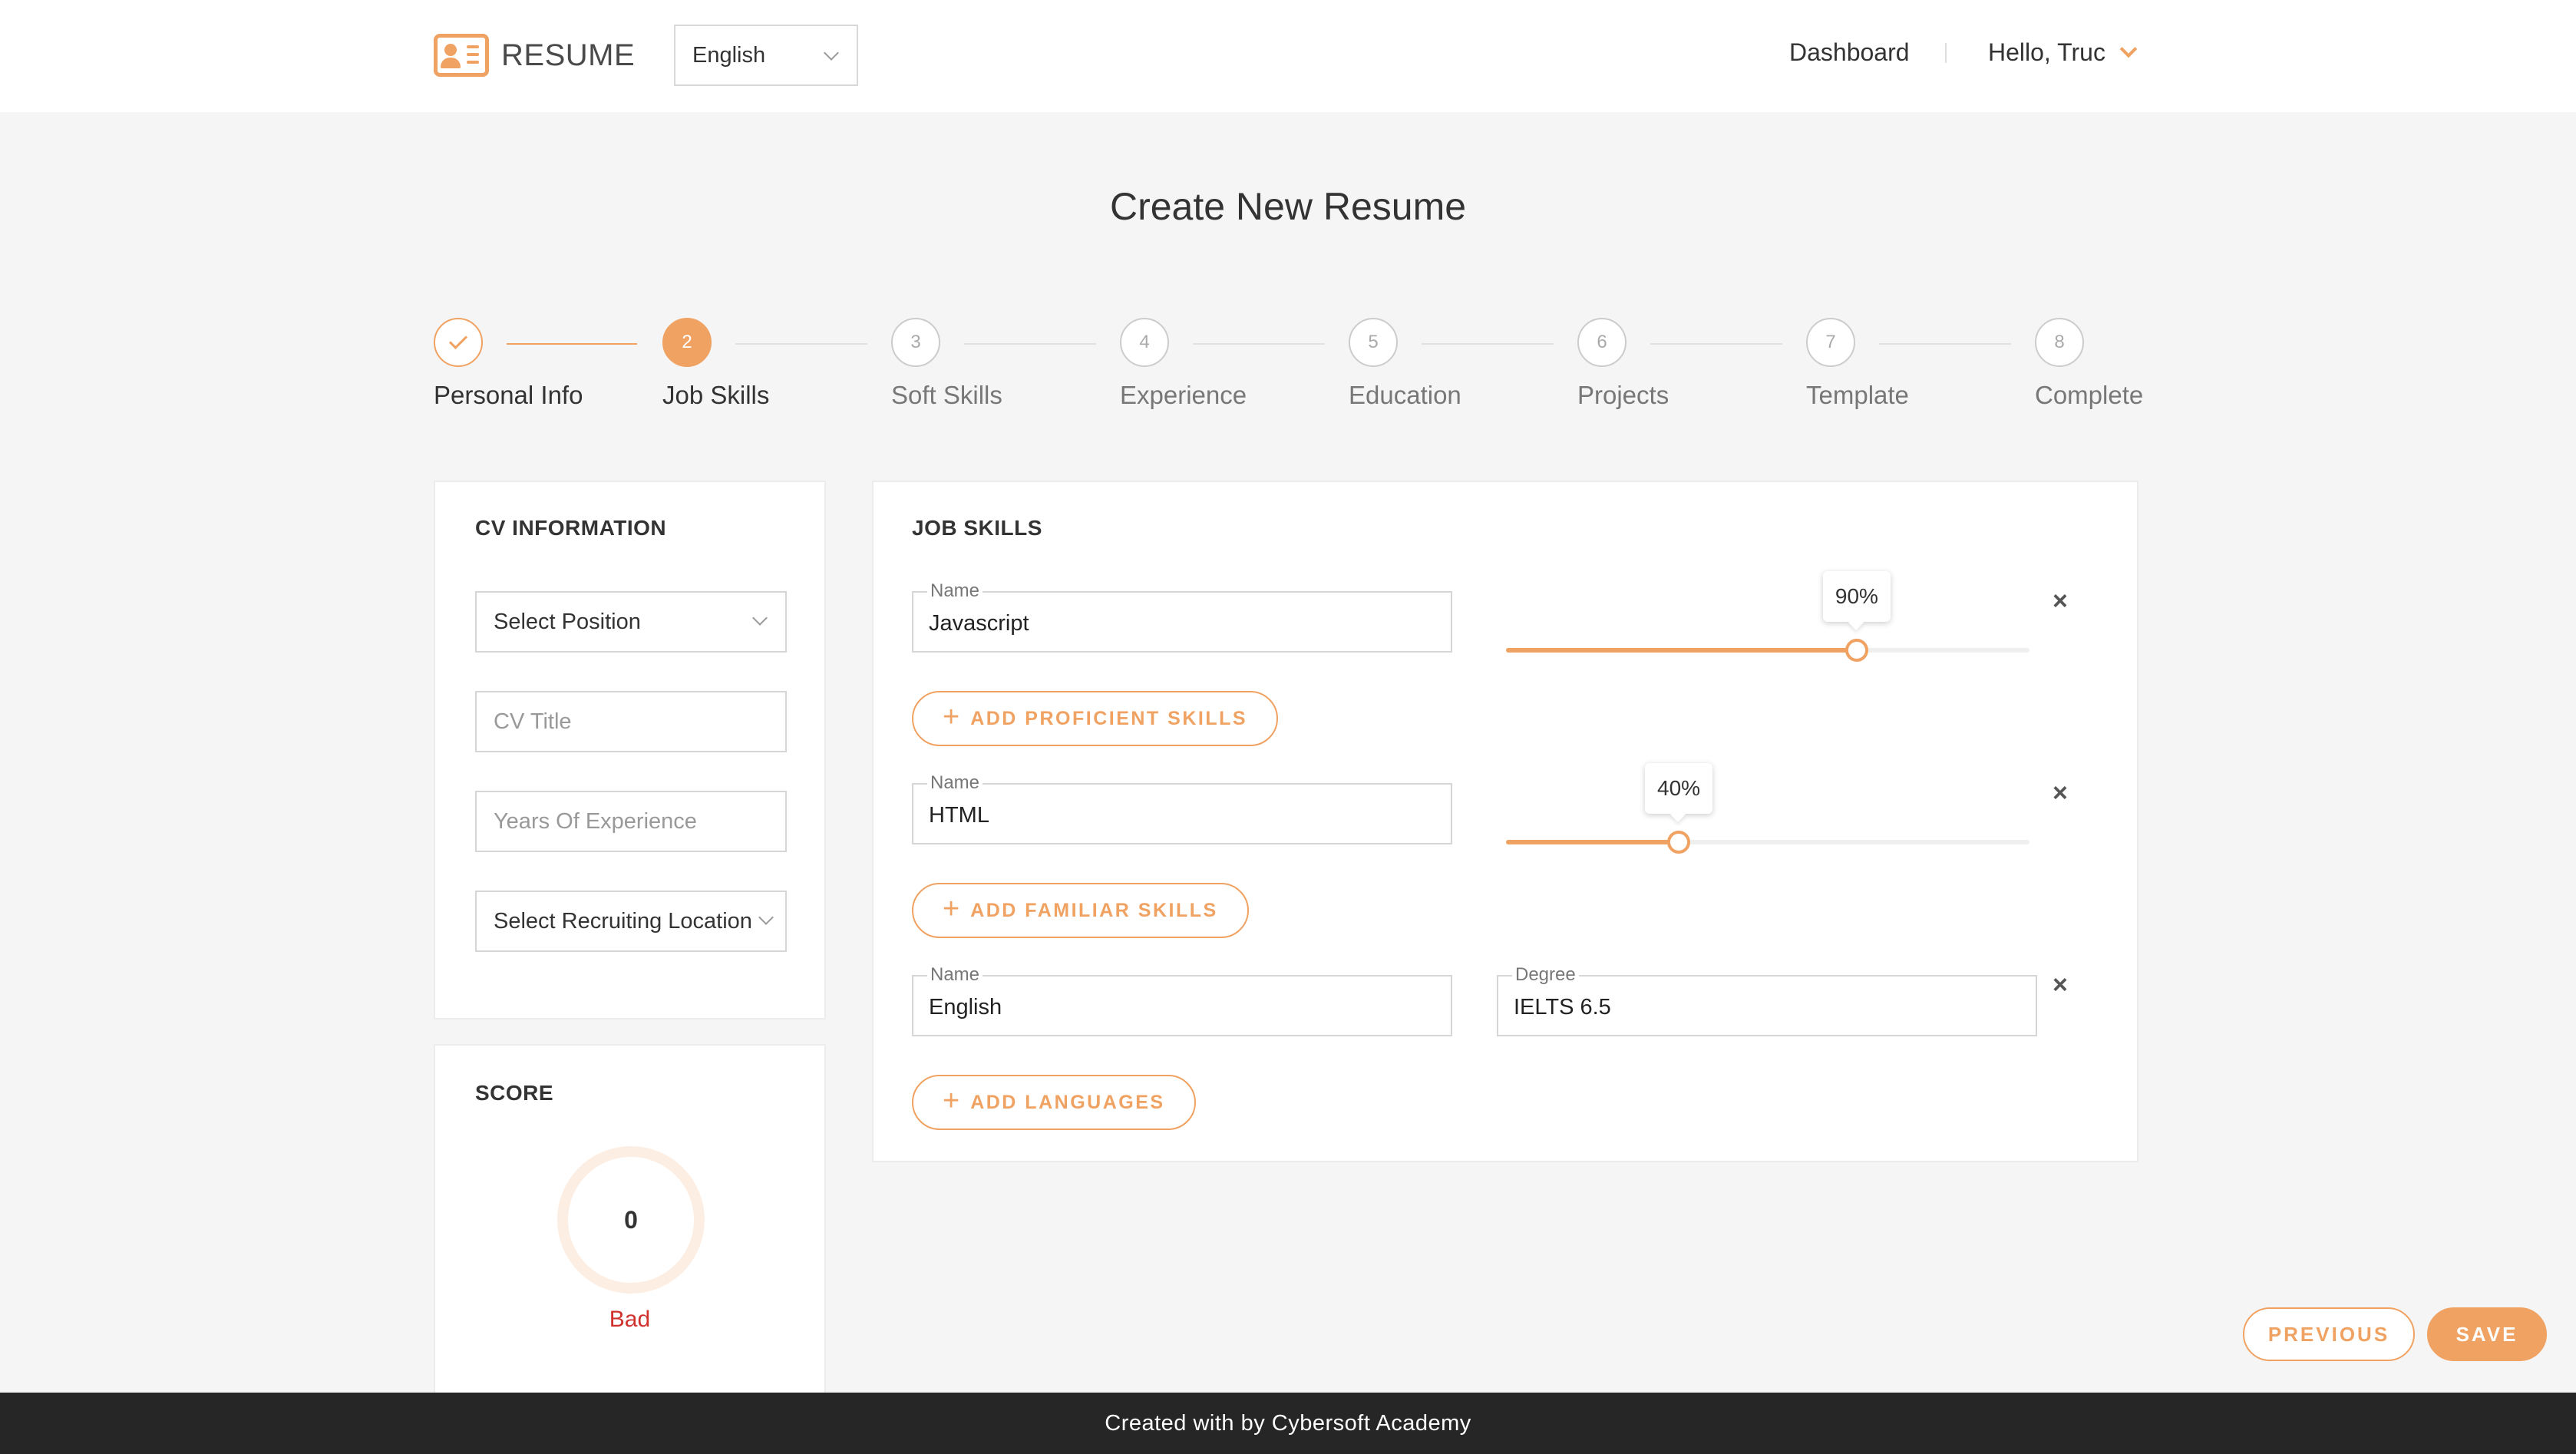 This screenshot has height=1454, width=2576. I want to click on language-select: English, so click(766, 55).